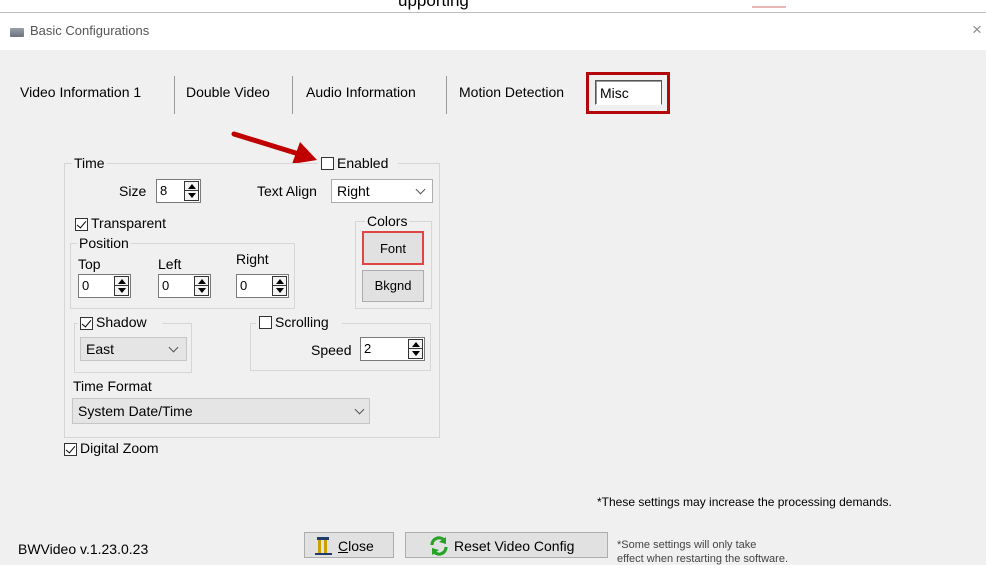 This screenshot has height=565, width=986. I want to click on digital-zoom-checkbox, so click(70, 449).